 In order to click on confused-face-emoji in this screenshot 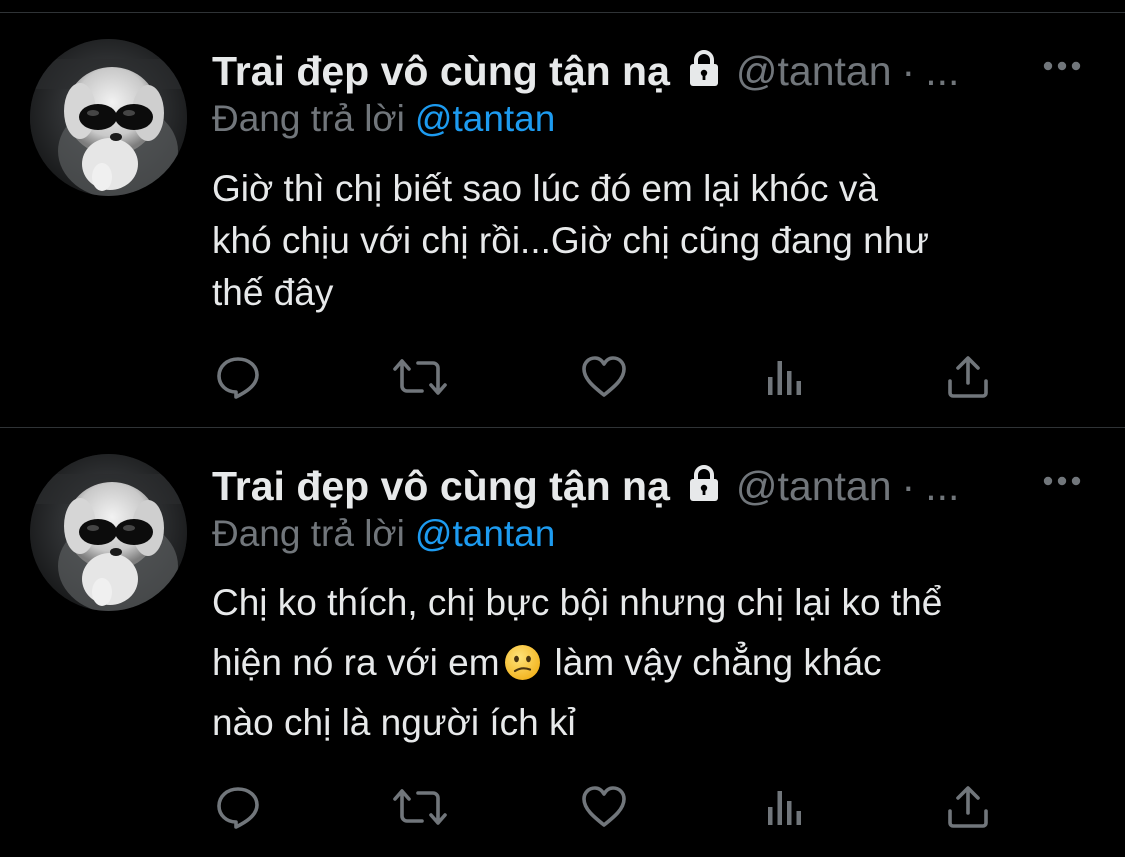, I will do `click(522, 659)`.